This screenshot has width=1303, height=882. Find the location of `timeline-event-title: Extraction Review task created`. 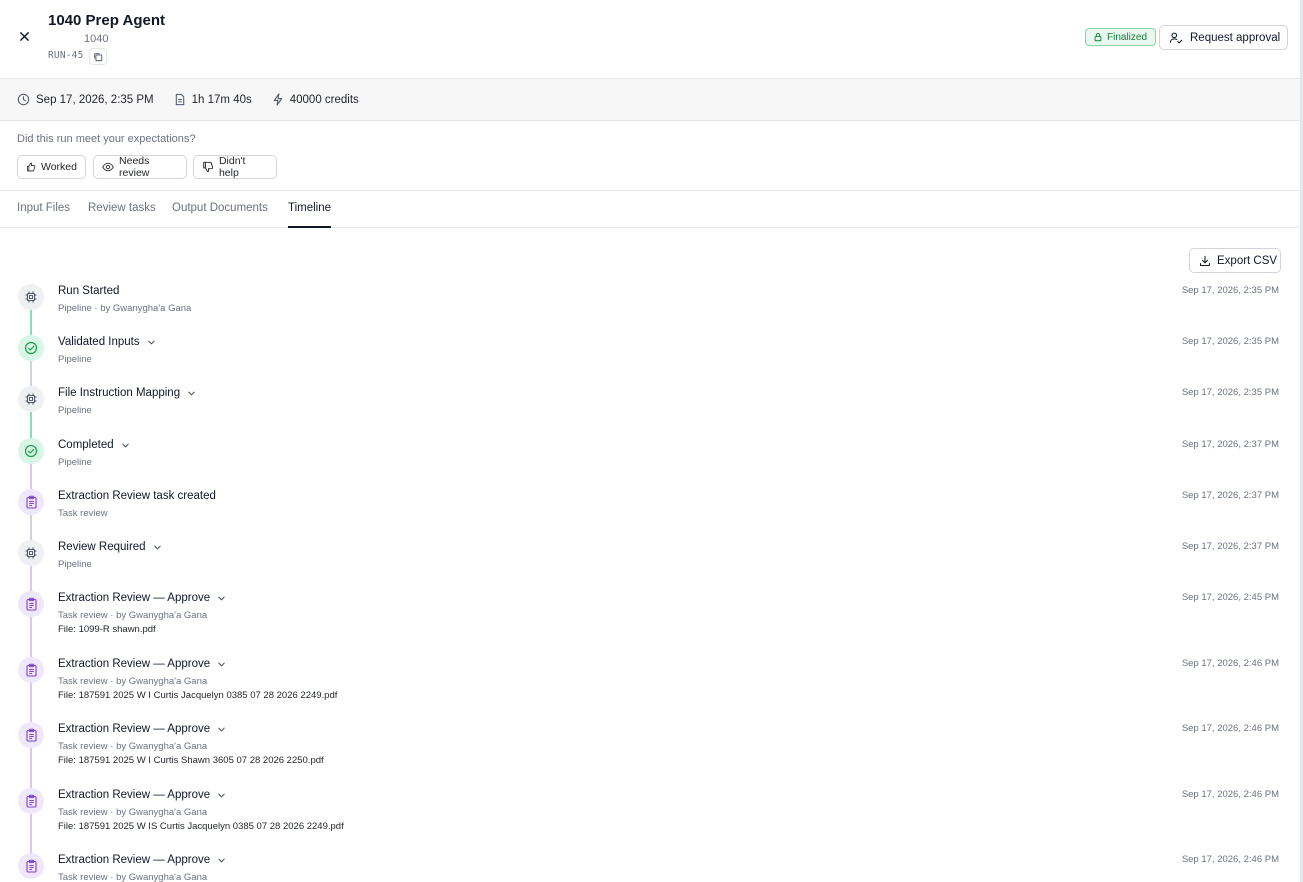

timeline-event-title: Extraction Review task created is located at coordinates (137, 496).